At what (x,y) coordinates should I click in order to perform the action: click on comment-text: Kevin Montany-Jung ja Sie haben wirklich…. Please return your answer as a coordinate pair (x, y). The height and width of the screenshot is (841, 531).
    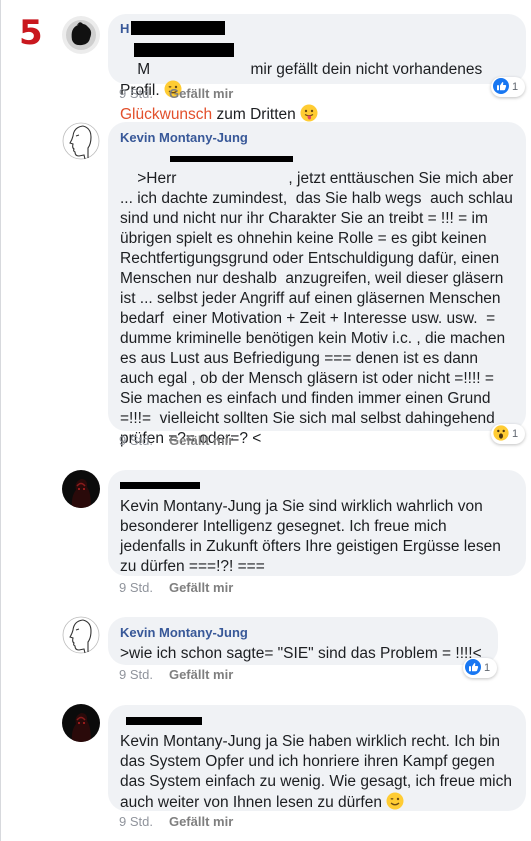
    Looking at the image, I should click on (317, 774).